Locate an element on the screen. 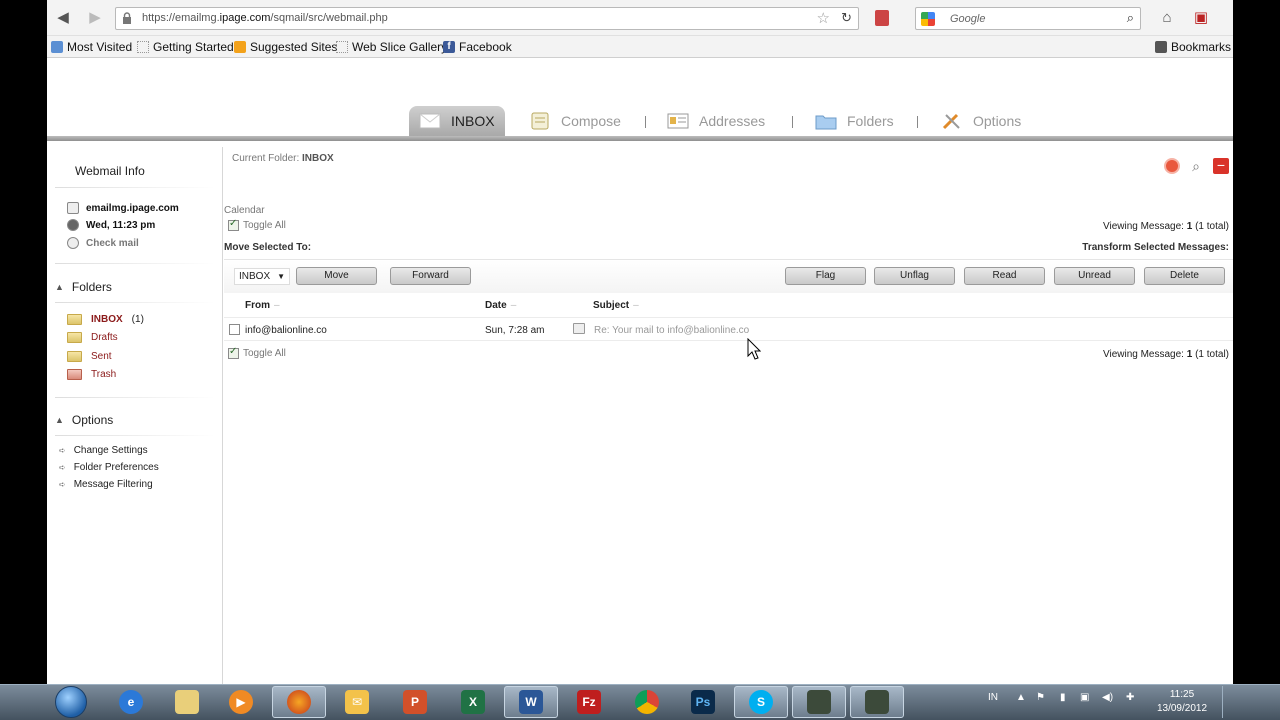 The image size is (1280, 720). toggle-all-top: Toggle All is located at coordinates (257, 224).